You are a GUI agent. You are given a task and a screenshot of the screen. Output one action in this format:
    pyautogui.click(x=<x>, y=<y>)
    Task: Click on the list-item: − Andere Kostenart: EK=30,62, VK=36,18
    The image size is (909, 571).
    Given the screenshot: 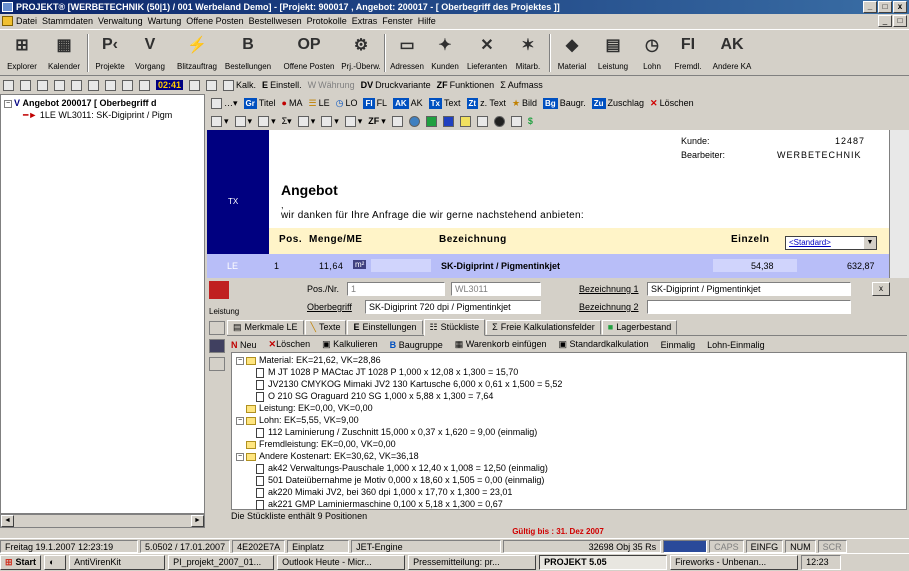 What is the action you would take?
    pyautogui.click(x=327, y=456)
    